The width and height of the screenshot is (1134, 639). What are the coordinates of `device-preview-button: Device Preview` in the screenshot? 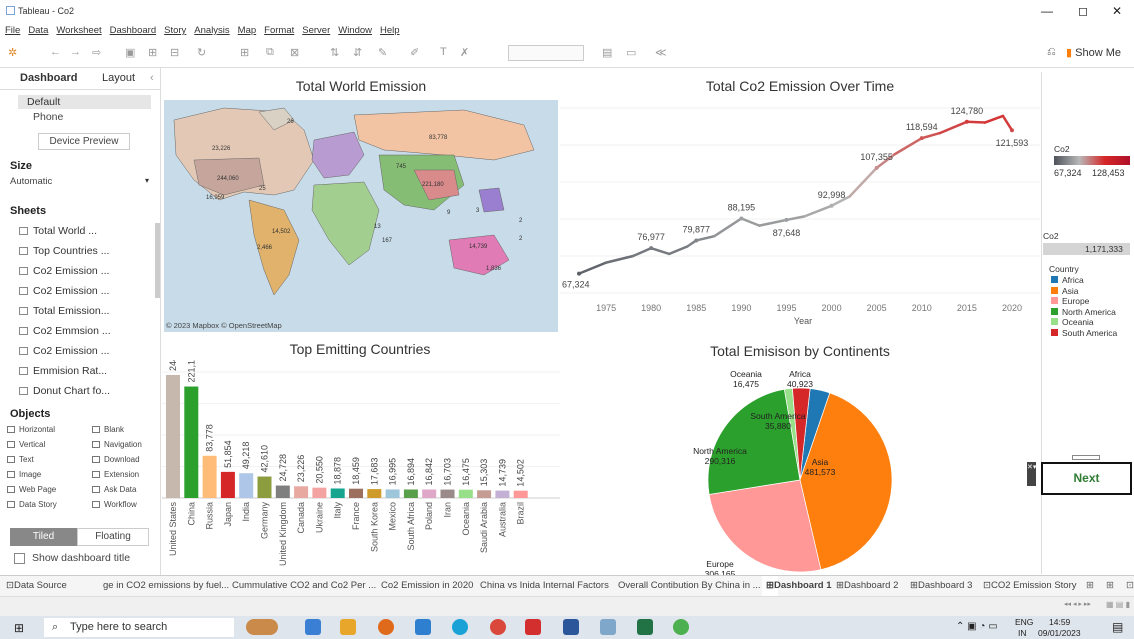 It's located at (84, 141).